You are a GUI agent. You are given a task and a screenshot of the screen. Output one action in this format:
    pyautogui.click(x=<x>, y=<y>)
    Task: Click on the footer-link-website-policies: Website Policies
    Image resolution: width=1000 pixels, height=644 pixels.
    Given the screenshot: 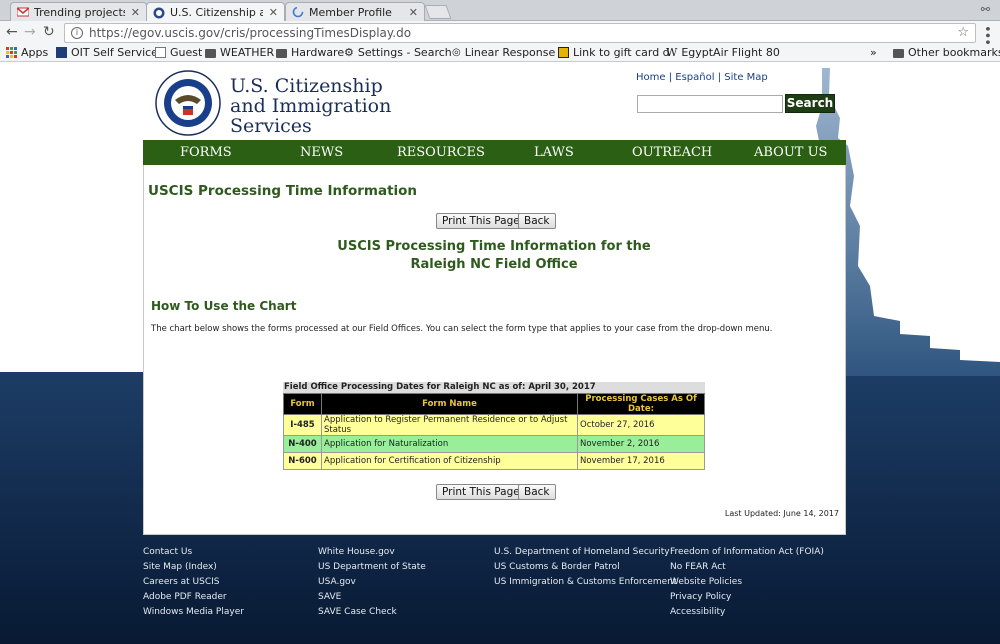 What is the action you would take?
    pyautogui.click(x=747, y=582)
    